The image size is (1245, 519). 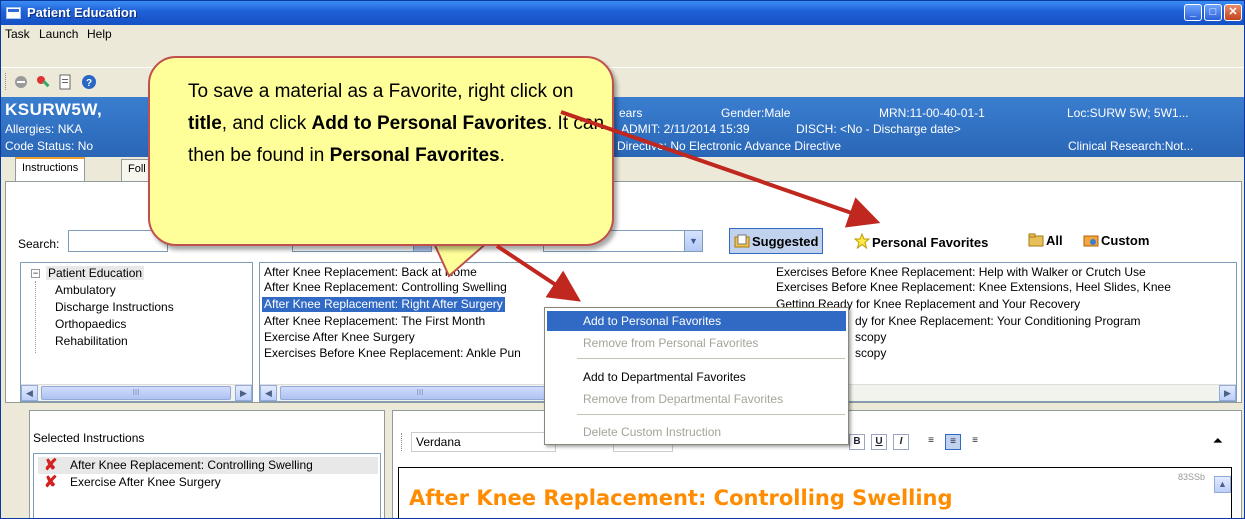 What do you see at coordinates (145, 482) in the screenshot?
I see `selected-item-label: Exercise After Knee Surgery` at bounding box center [145, 482].